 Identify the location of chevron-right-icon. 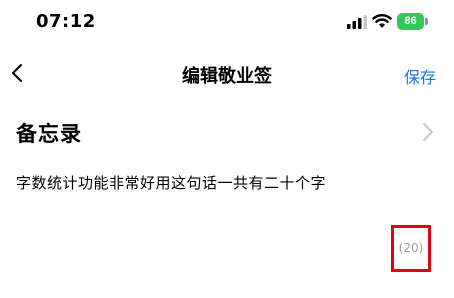
(428, 132).